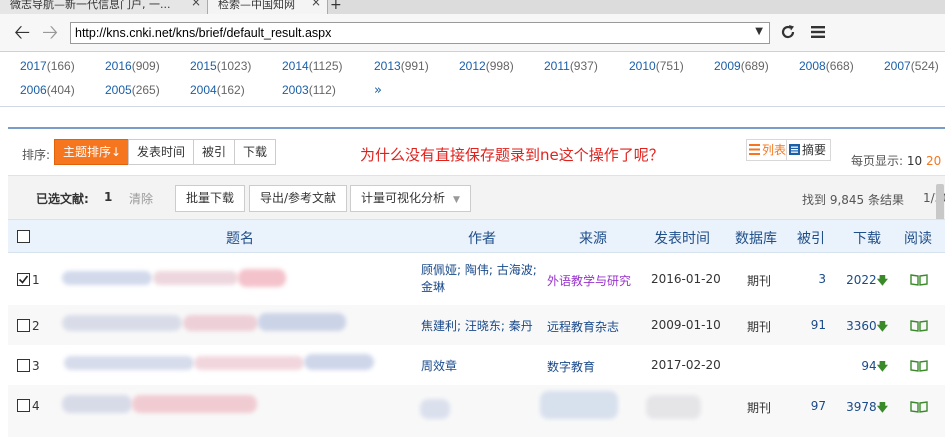  I want to click on reload-icon, so click(788, 32).